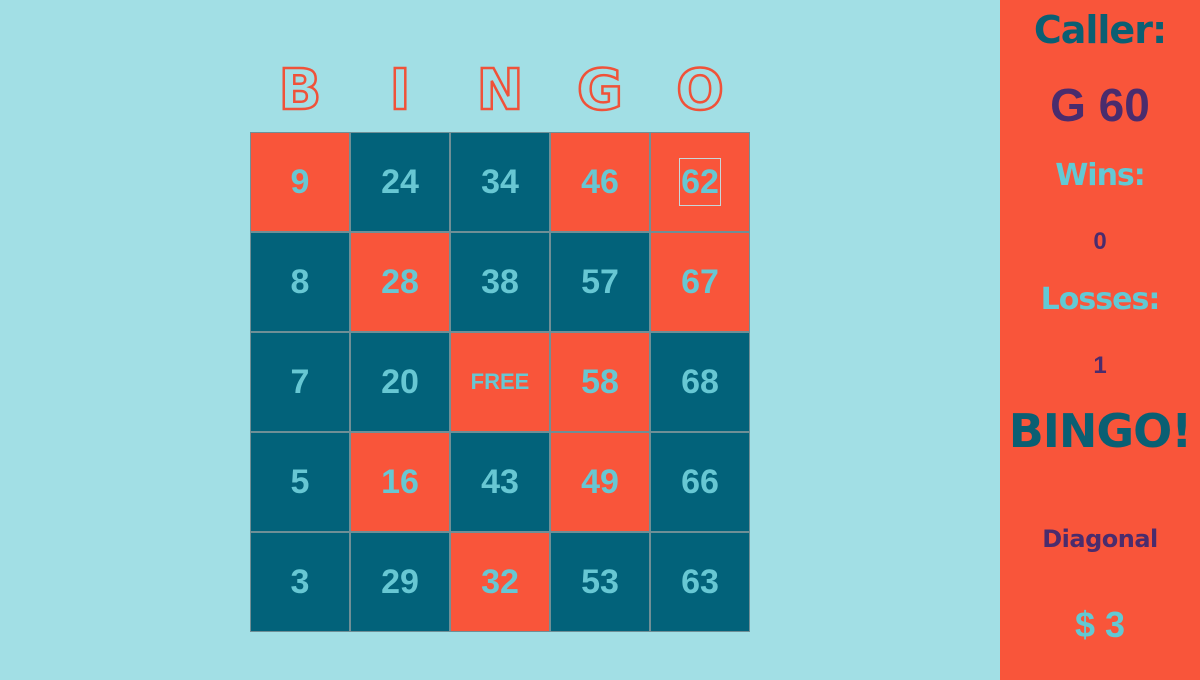 Image resolution: width=1200 pixels, height=680 pixels. I want to click on cell-number: 46, so click(600, 181).